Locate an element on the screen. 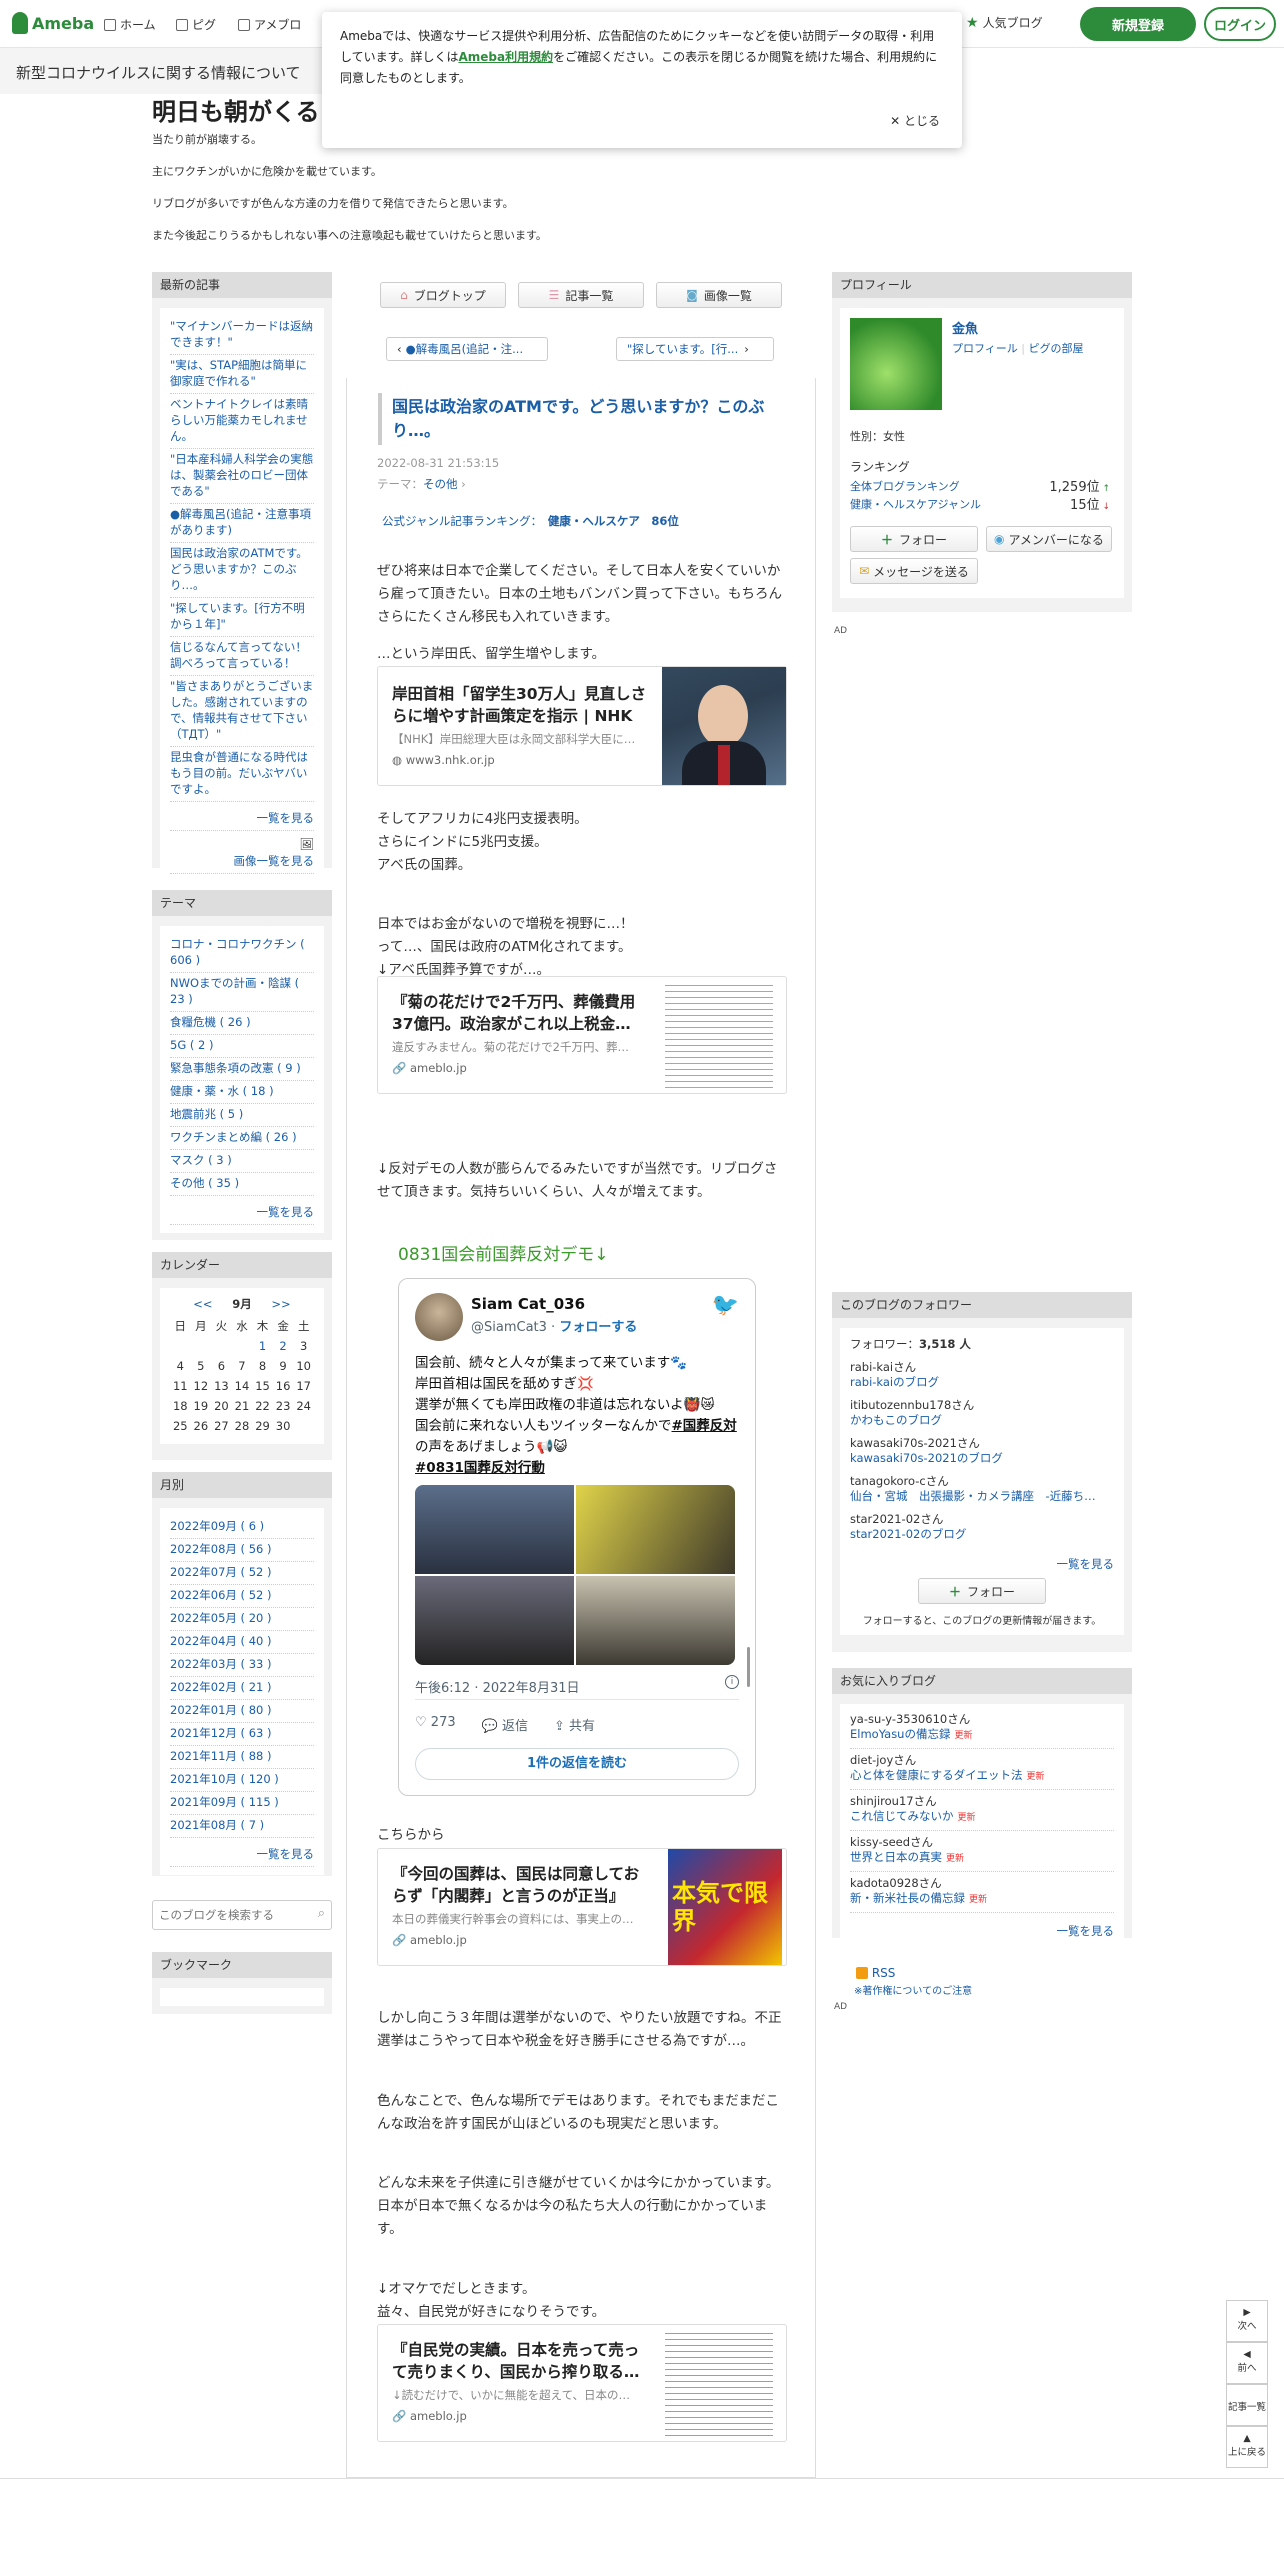  recent-more-link: 一覧を見る is located at coordinates (242, 819).